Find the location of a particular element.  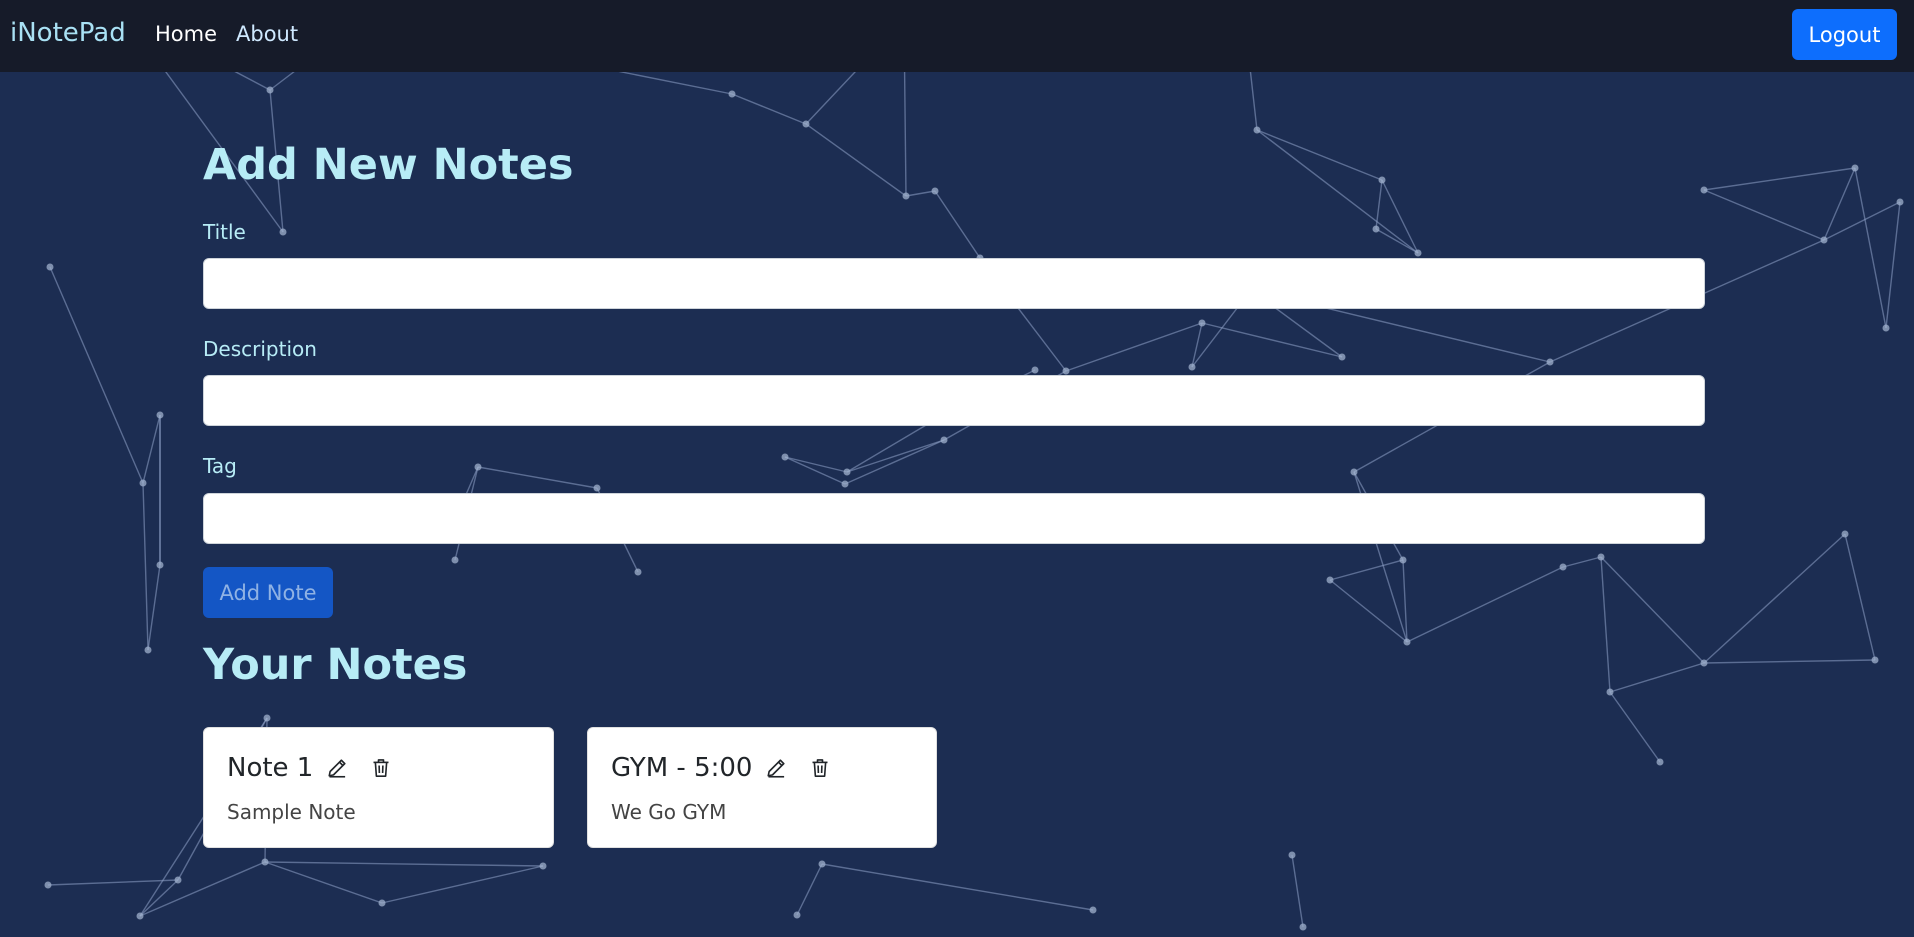

title-input is located at coordinates (954, 283).